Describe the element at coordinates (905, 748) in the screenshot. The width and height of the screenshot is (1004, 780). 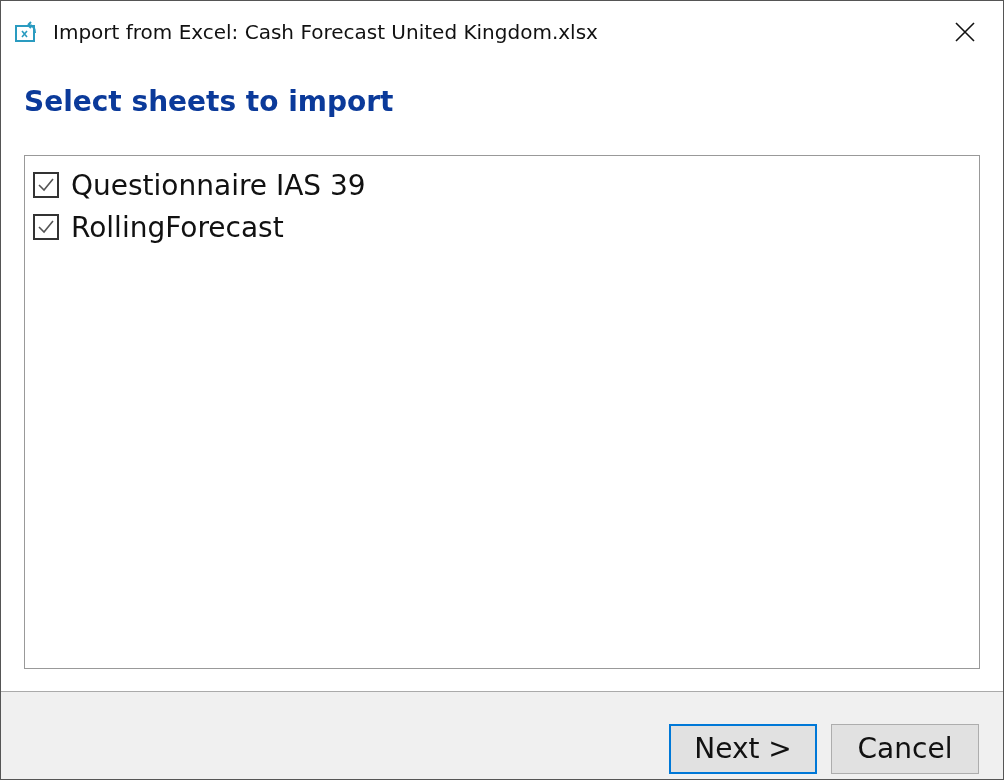
I see `cancel-button: Cancel` at that location.